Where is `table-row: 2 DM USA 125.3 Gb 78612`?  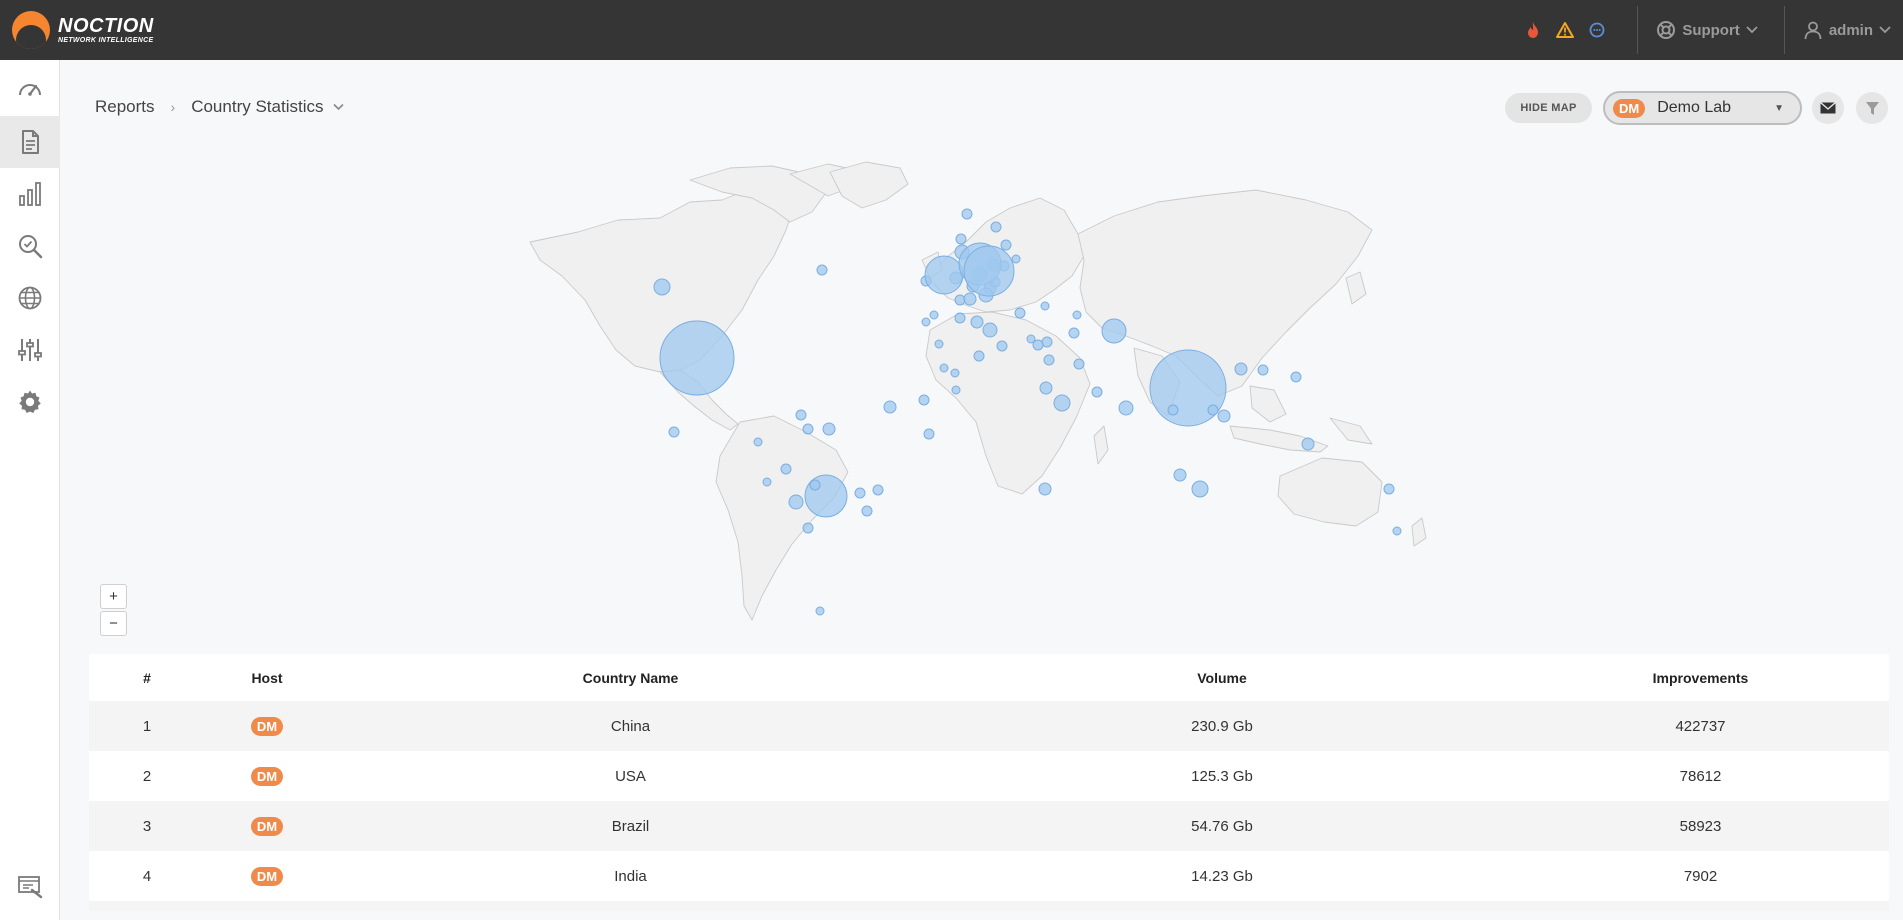 table-row: 2 DM USA 125.3 Gb 78612 is located at coordinates (989, 776).